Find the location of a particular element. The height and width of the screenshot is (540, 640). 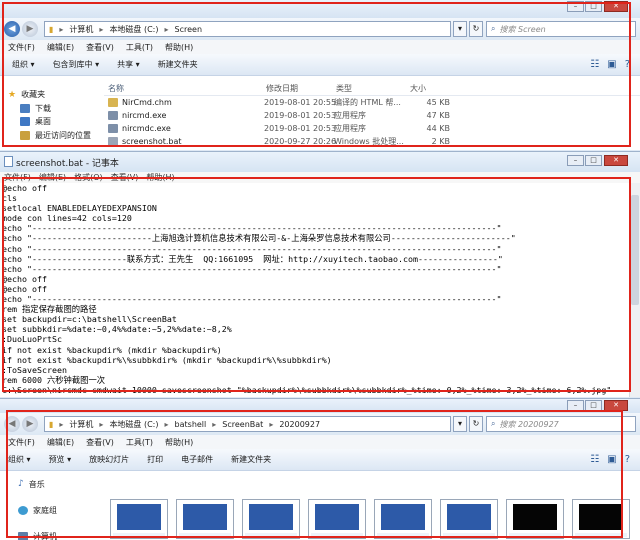

vertical-scrollbar is located at coordinates (634, 290).